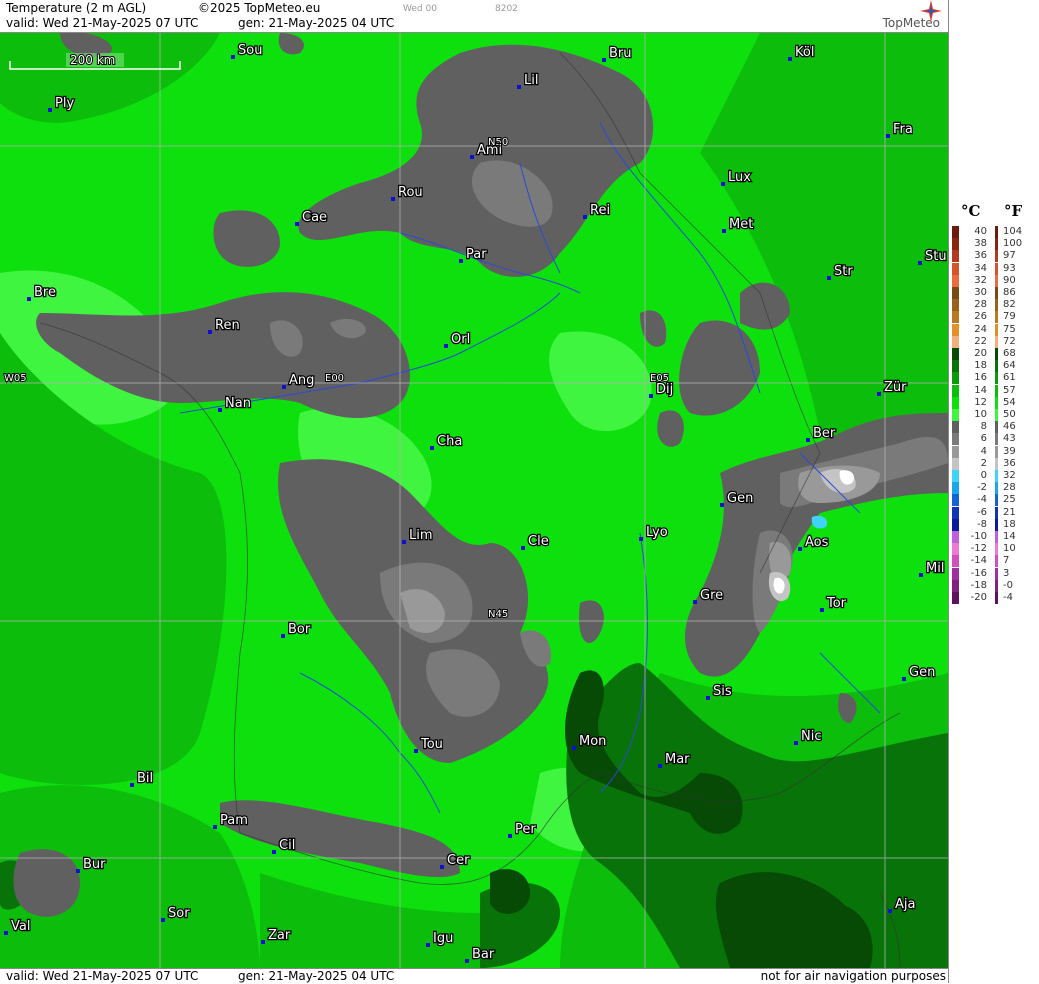  Describe the element at coordinates (279, 935) in the screenshot. I see `city-label: Zar` at that location.